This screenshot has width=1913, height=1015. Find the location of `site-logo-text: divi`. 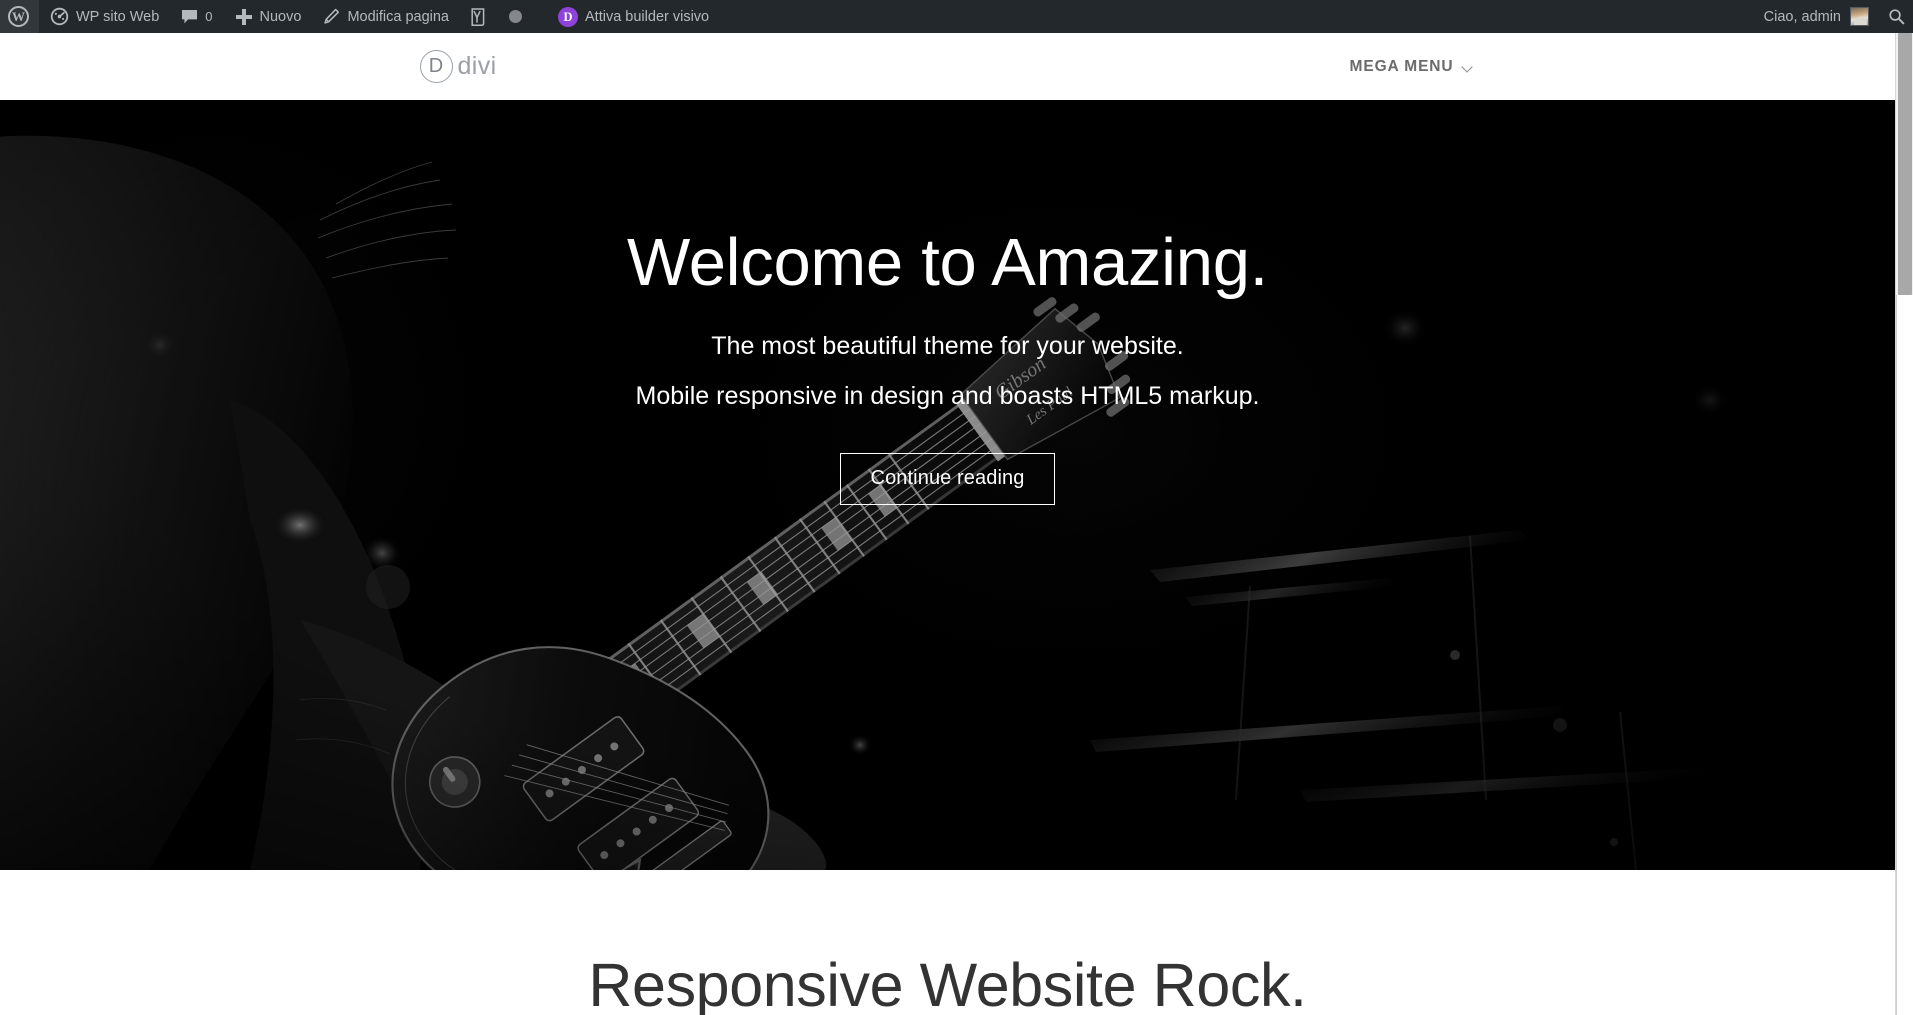

site-logo-text: divi is located at coordinates (477, 66).